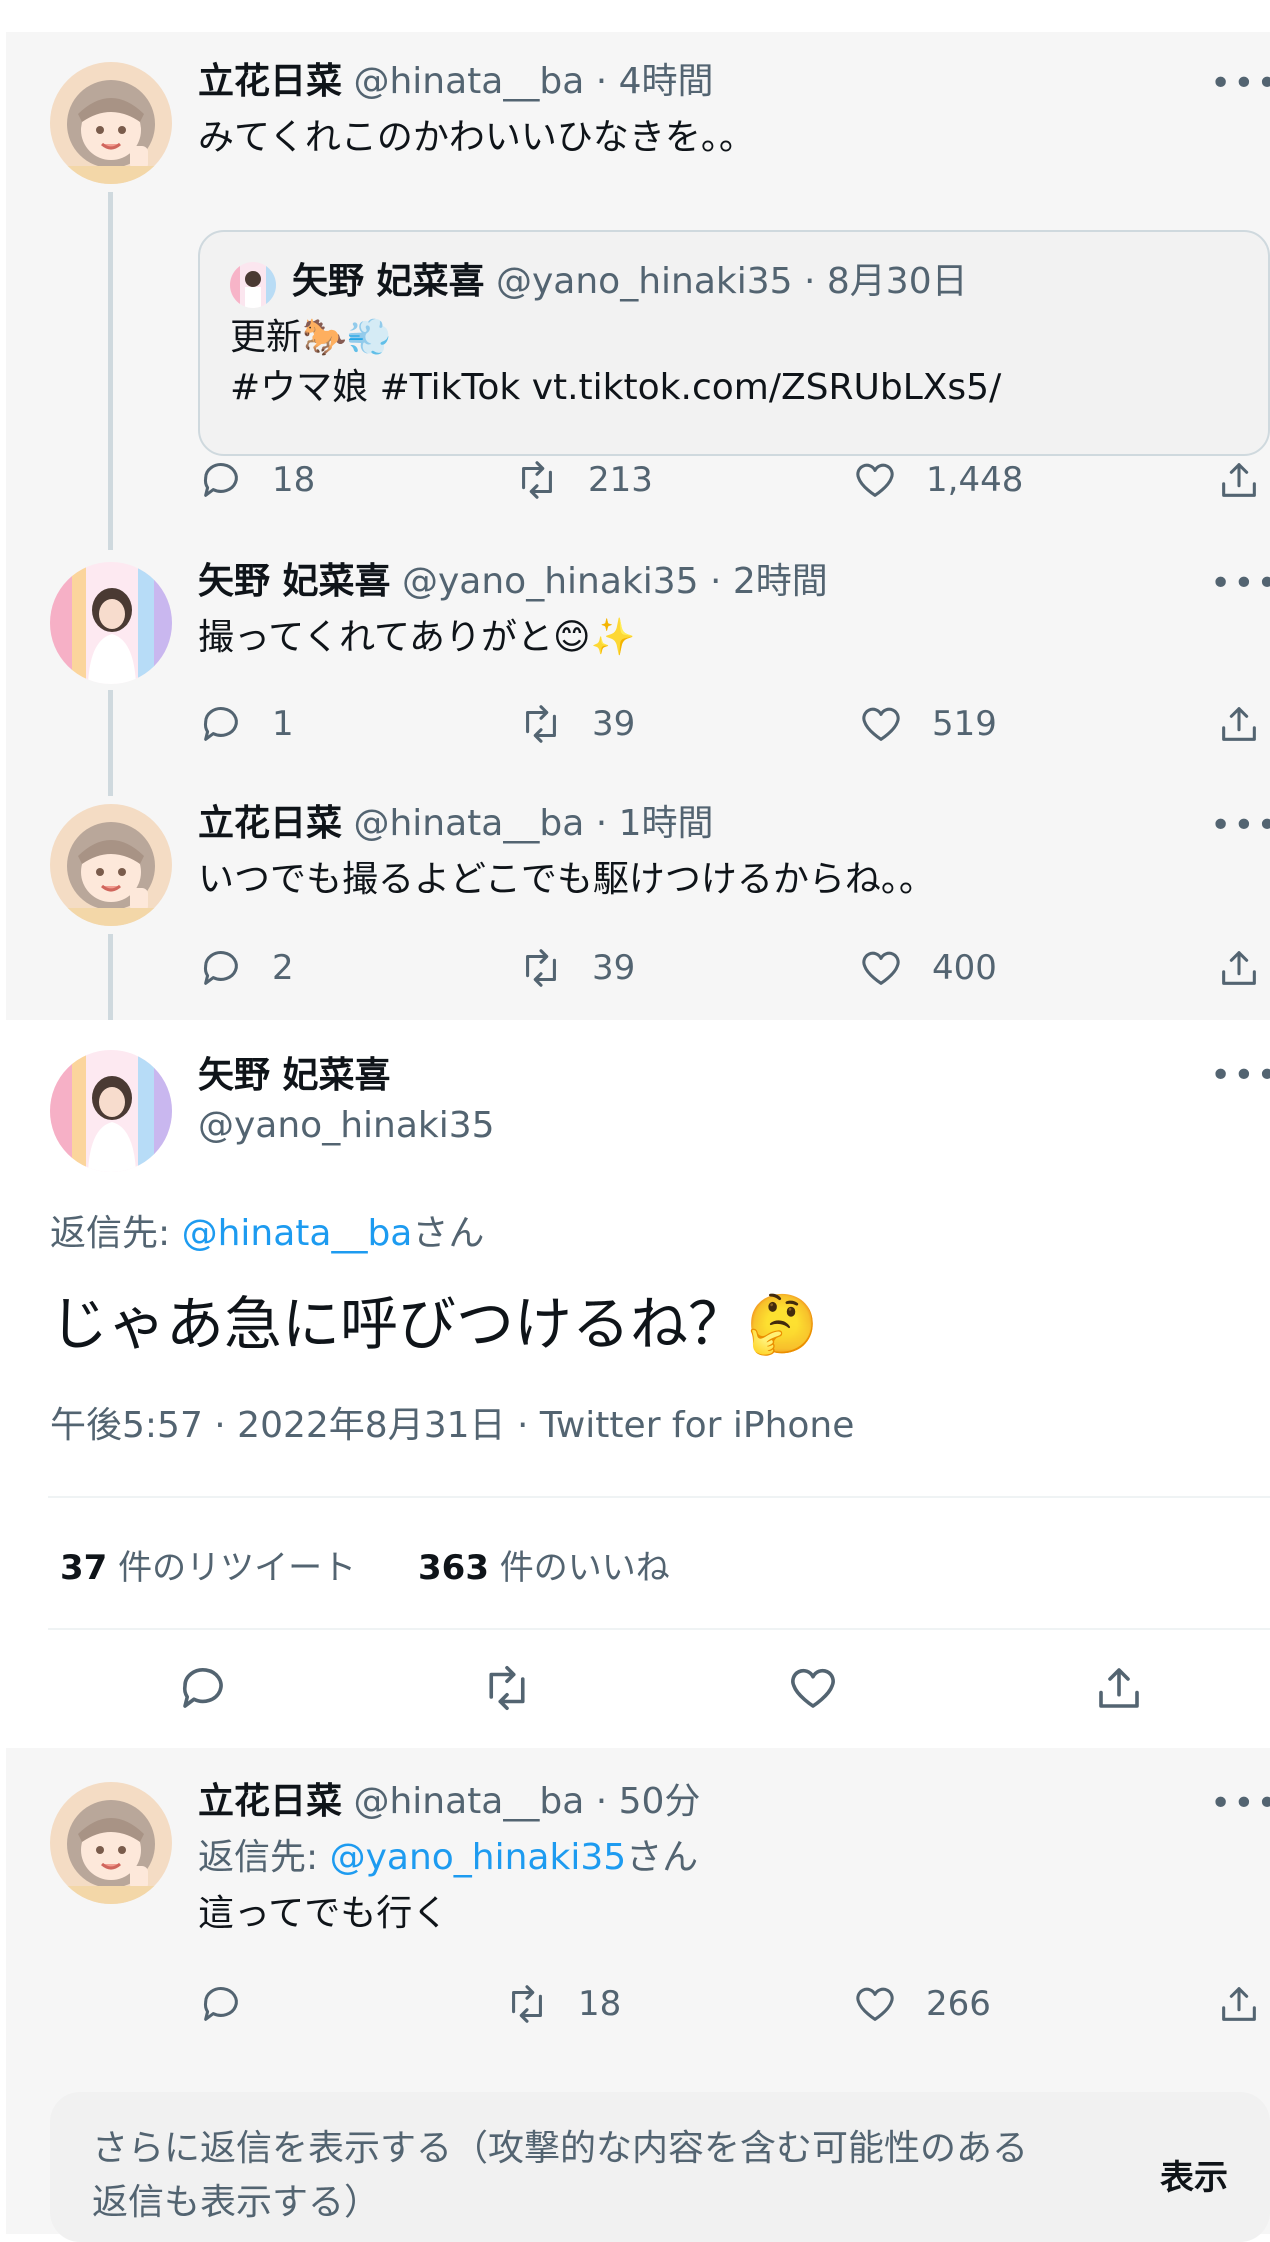 This screenshot has height=2242, width=1270. I want to click on reply-button: 1, so click(246, 724).